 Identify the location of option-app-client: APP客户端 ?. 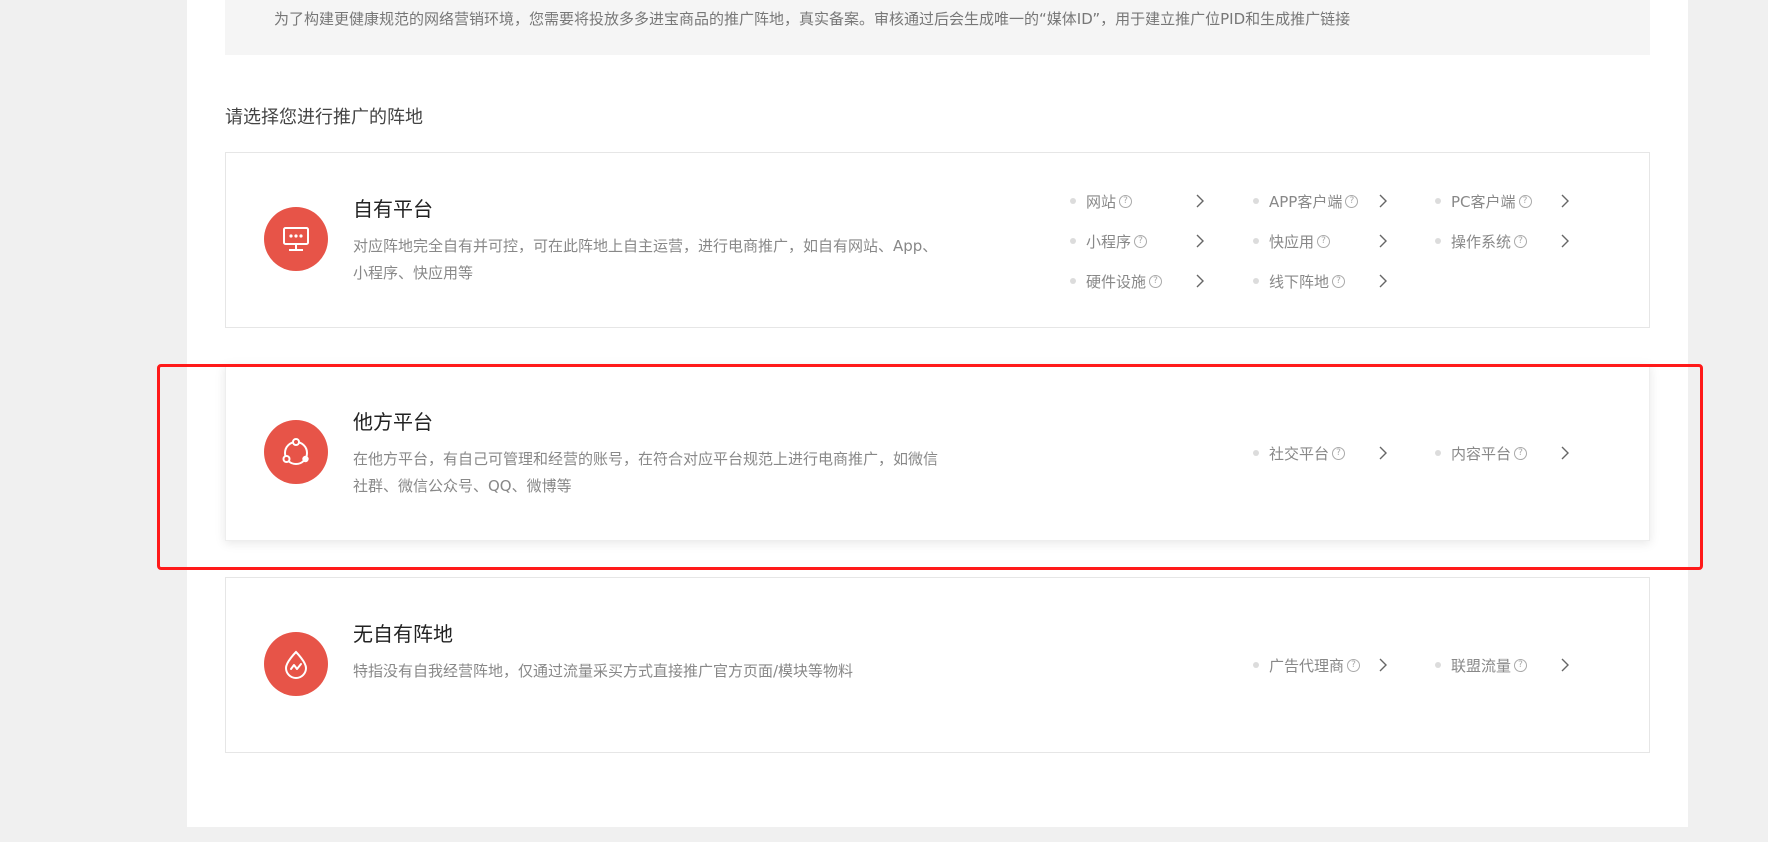
(1328, 201).